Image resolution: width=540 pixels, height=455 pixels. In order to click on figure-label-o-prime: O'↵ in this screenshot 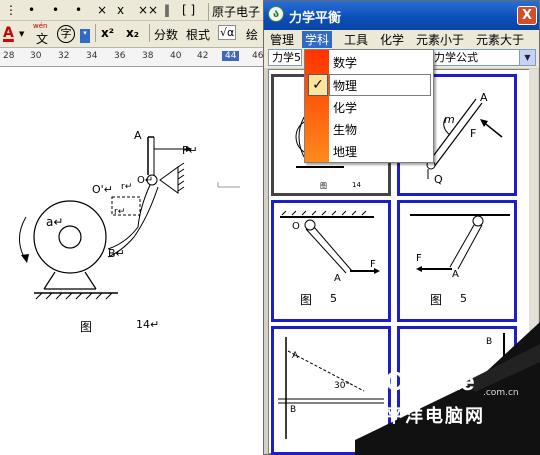, I will do `click(102, 189)`.